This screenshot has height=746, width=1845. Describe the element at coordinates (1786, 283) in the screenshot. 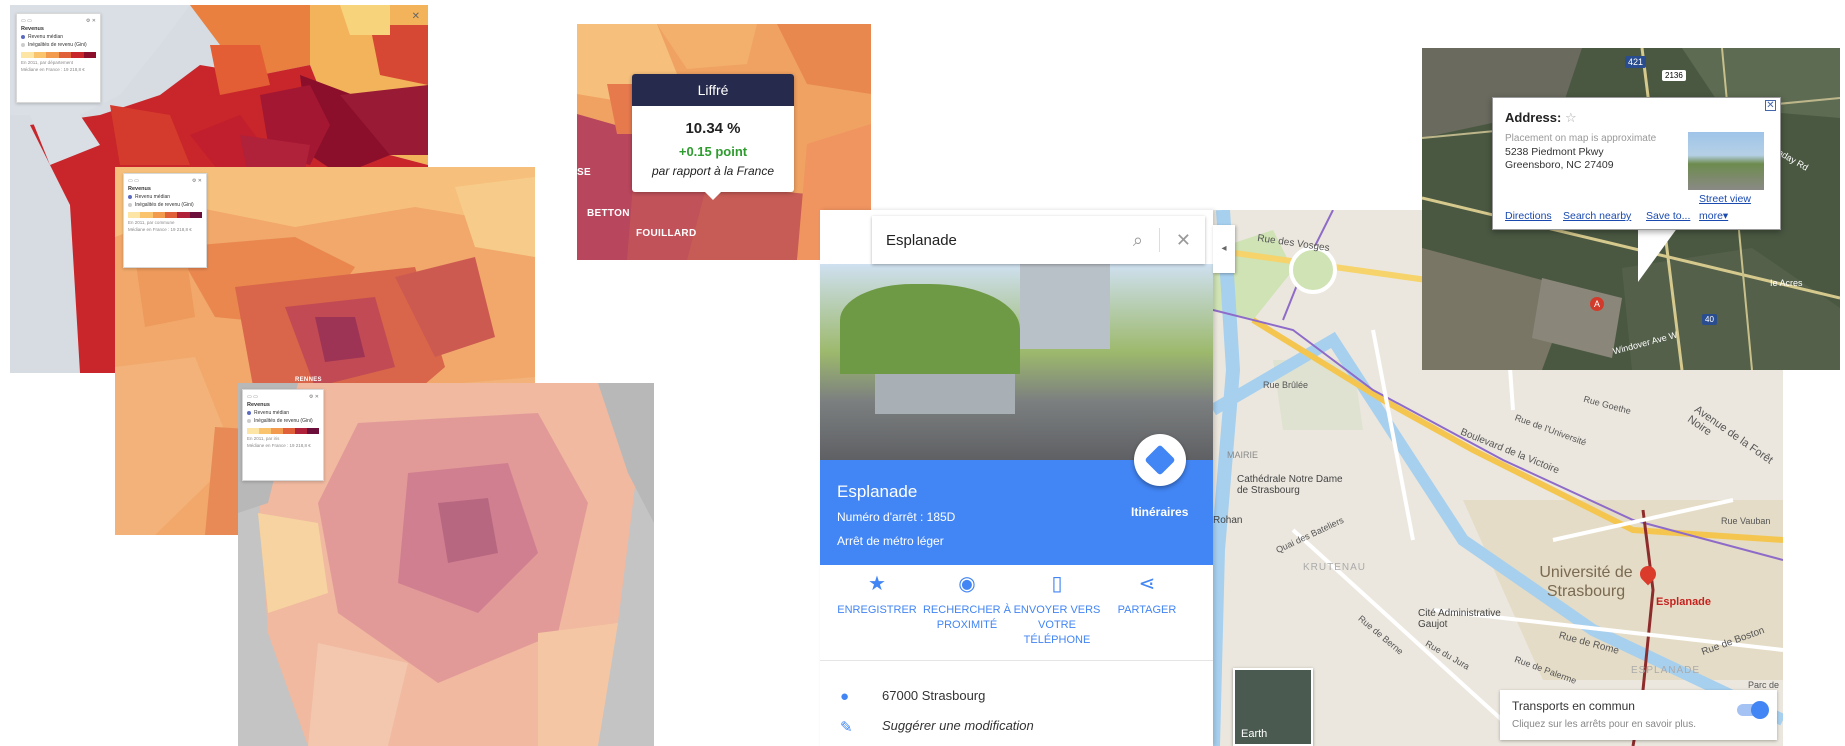

I see `road-label: Ie Acres` at that location.